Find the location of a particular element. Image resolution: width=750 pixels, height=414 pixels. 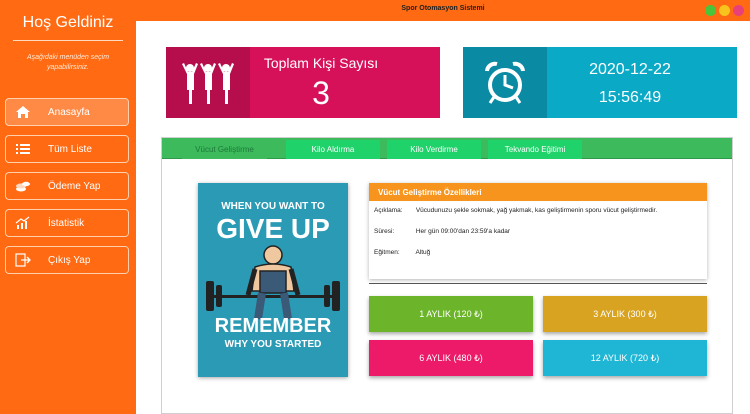

sidebar-item-label: İstatistik is located at coordinates (66, 223).